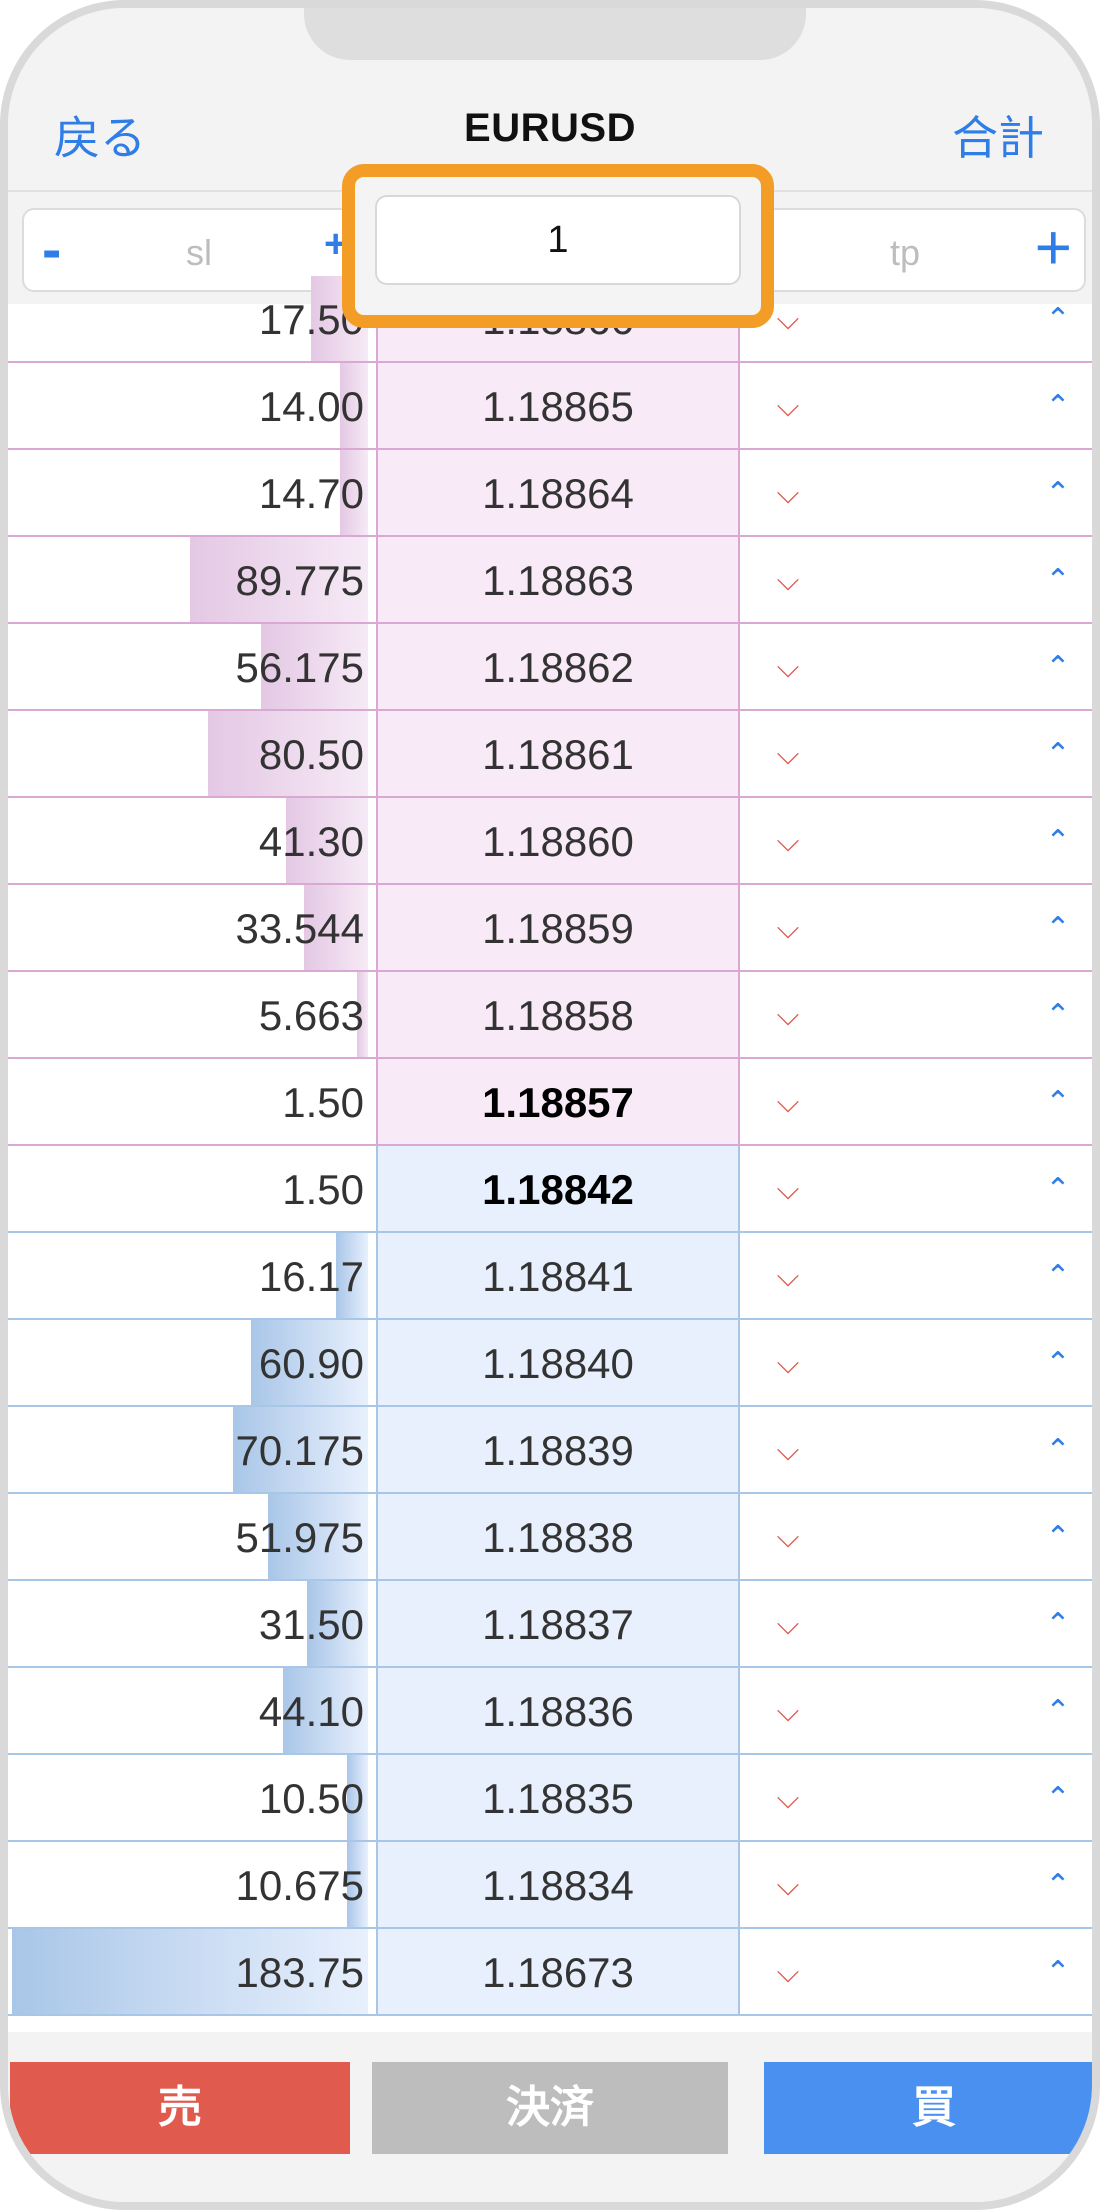  I want to click on depth-price: 1.18836, so click(558, 1710).